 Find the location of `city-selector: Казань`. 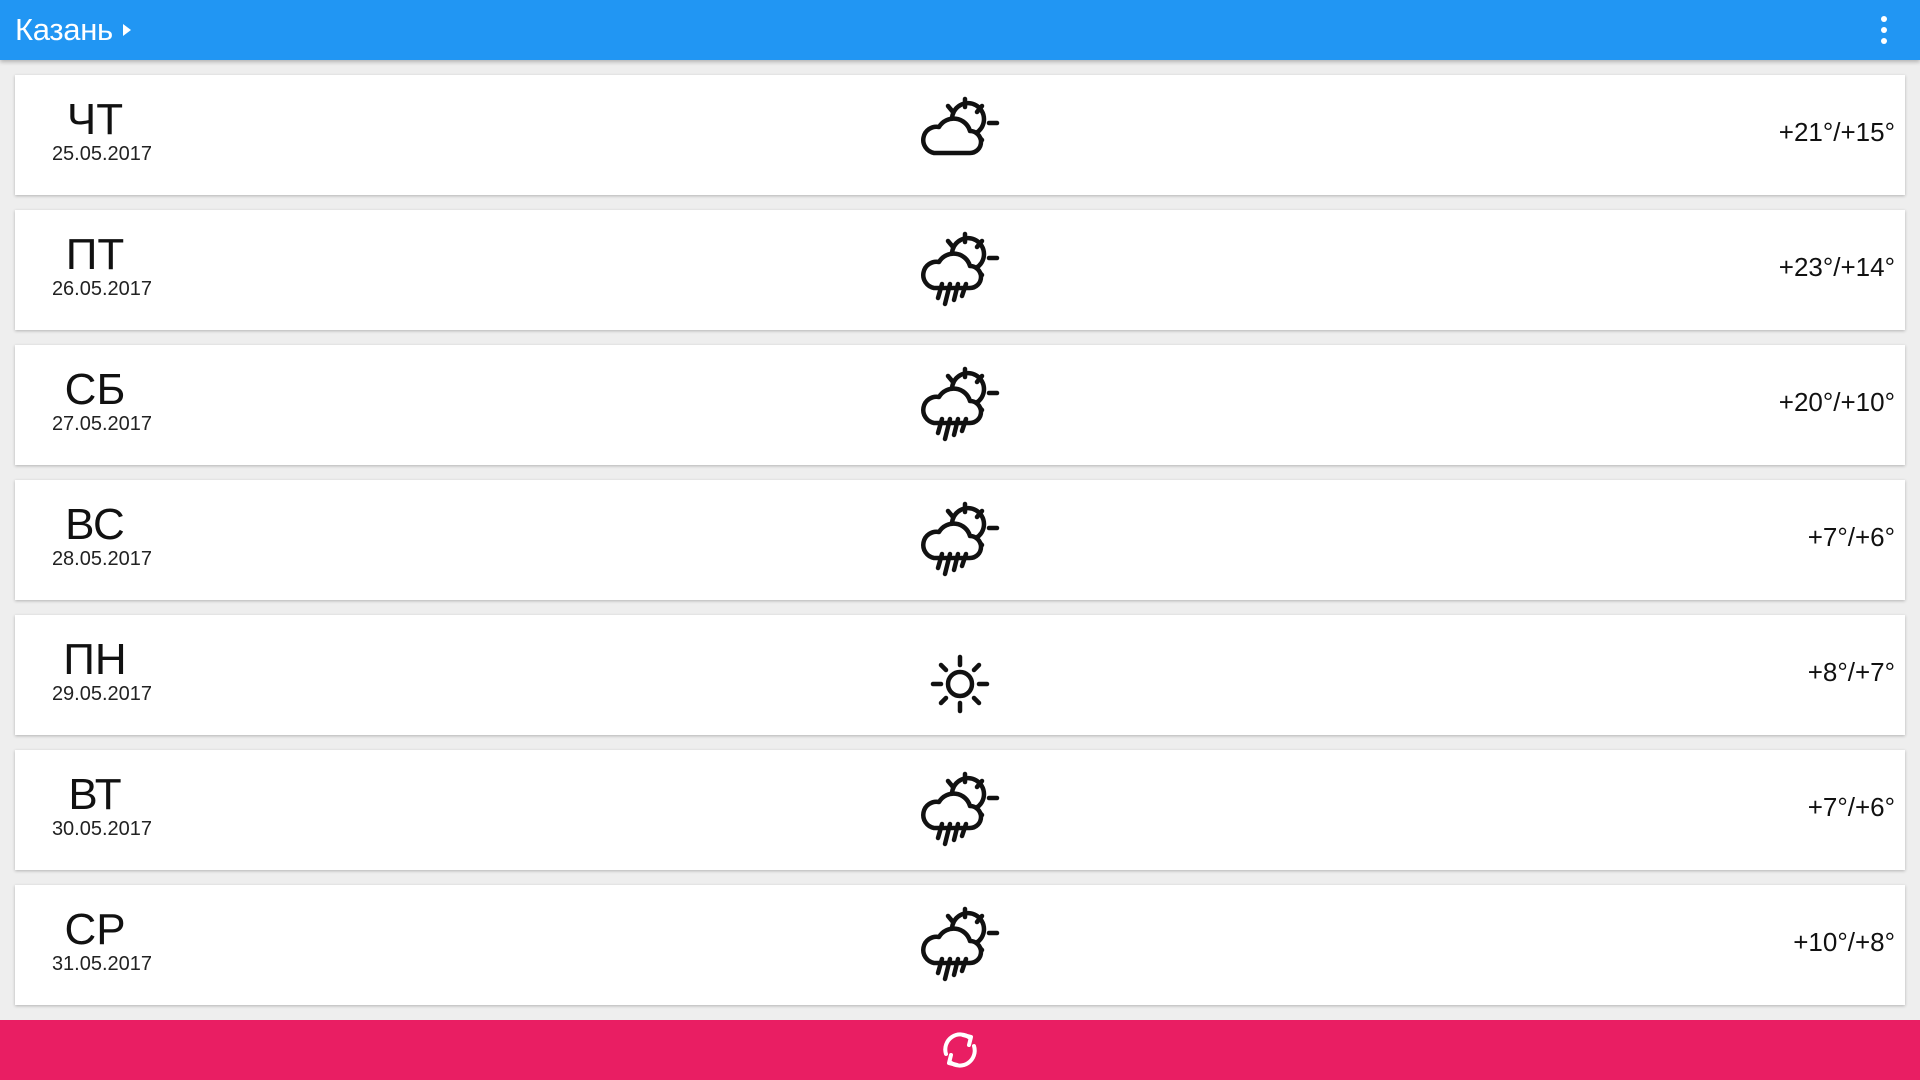

city-selector: Казань is located at coordinates (73, 30).